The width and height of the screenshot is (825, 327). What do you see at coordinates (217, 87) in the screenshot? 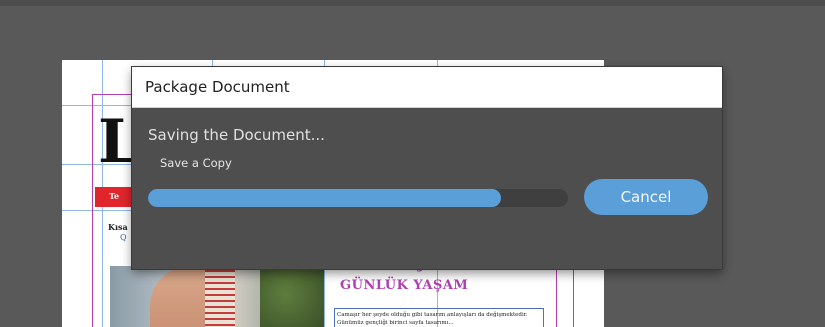
I see `dialog-title: Package Document` at bounding box center [217, 87].